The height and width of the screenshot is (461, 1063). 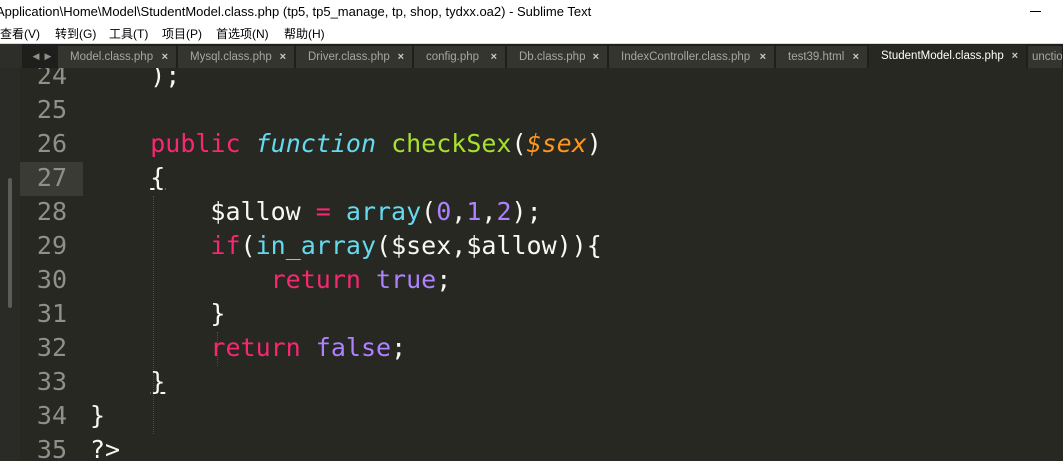 I want to click on tab-label: unctio, so click(x=1047, y=57).